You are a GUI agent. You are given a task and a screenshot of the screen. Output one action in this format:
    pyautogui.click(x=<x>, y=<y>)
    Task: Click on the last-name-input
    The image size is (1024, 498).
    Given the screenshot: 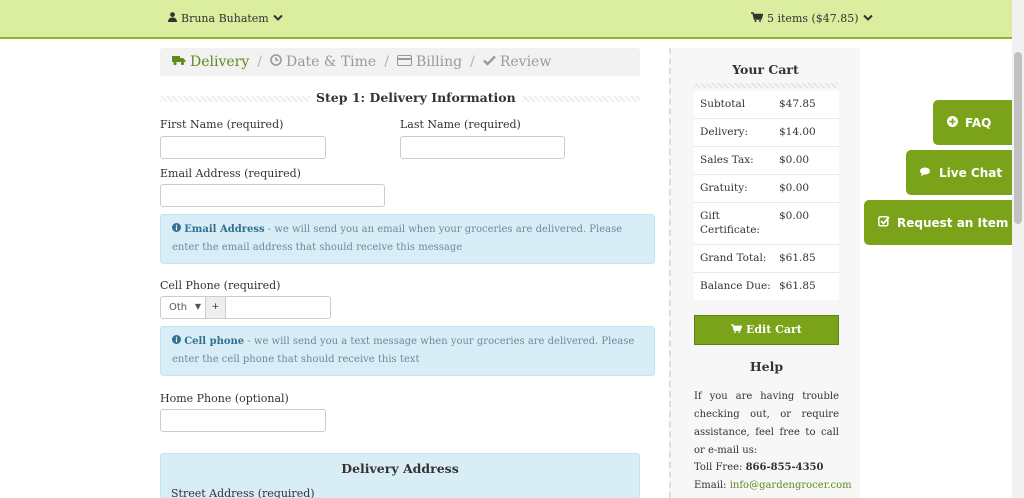 What is the action you would take?
    pyautogui.click(x=482, y=147)
    